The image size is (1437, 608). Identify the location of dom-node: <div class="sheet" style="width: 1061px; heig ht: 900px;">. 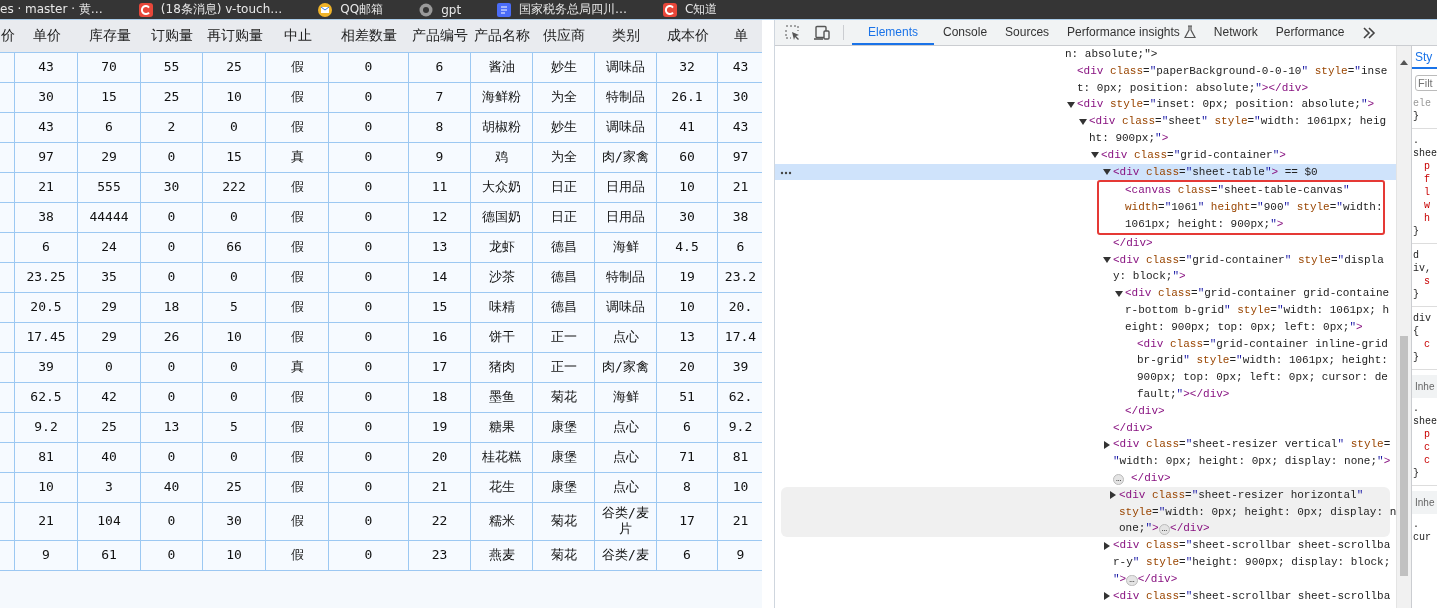
(1238, 130).